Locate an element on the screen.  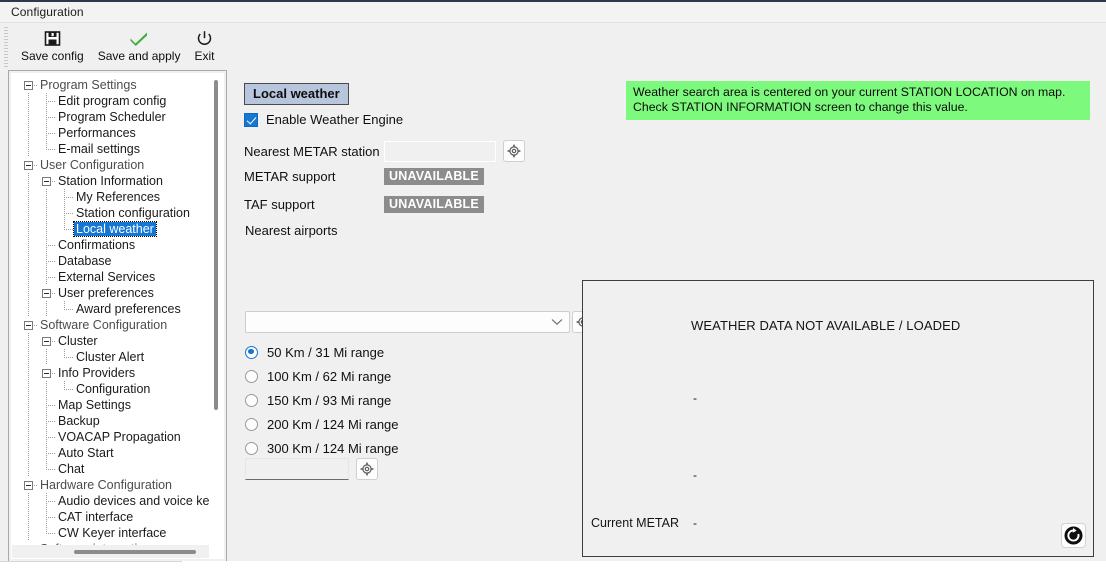
range-radio-option-0: 50 Km / 31 Mi range is located at coordinates (322, 352).